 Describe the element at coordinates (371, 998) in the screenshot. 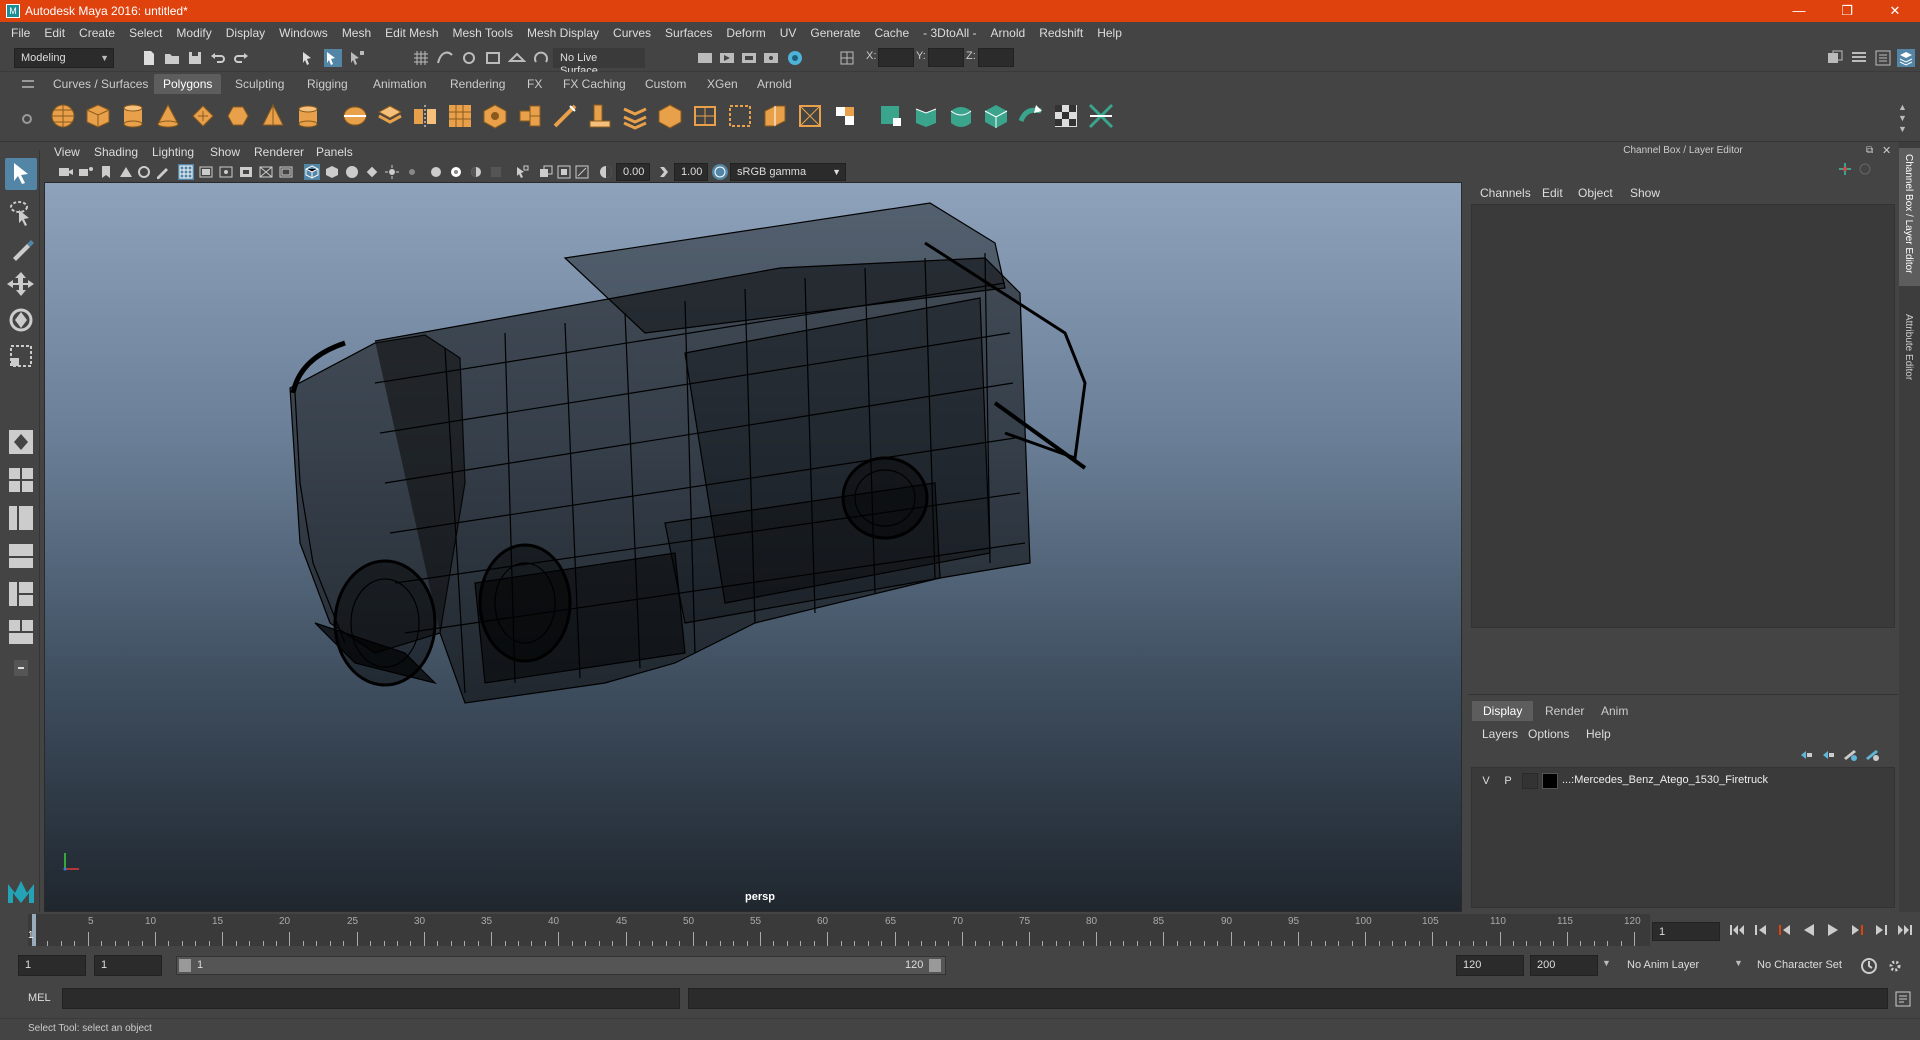

I see `command-input` at that location.